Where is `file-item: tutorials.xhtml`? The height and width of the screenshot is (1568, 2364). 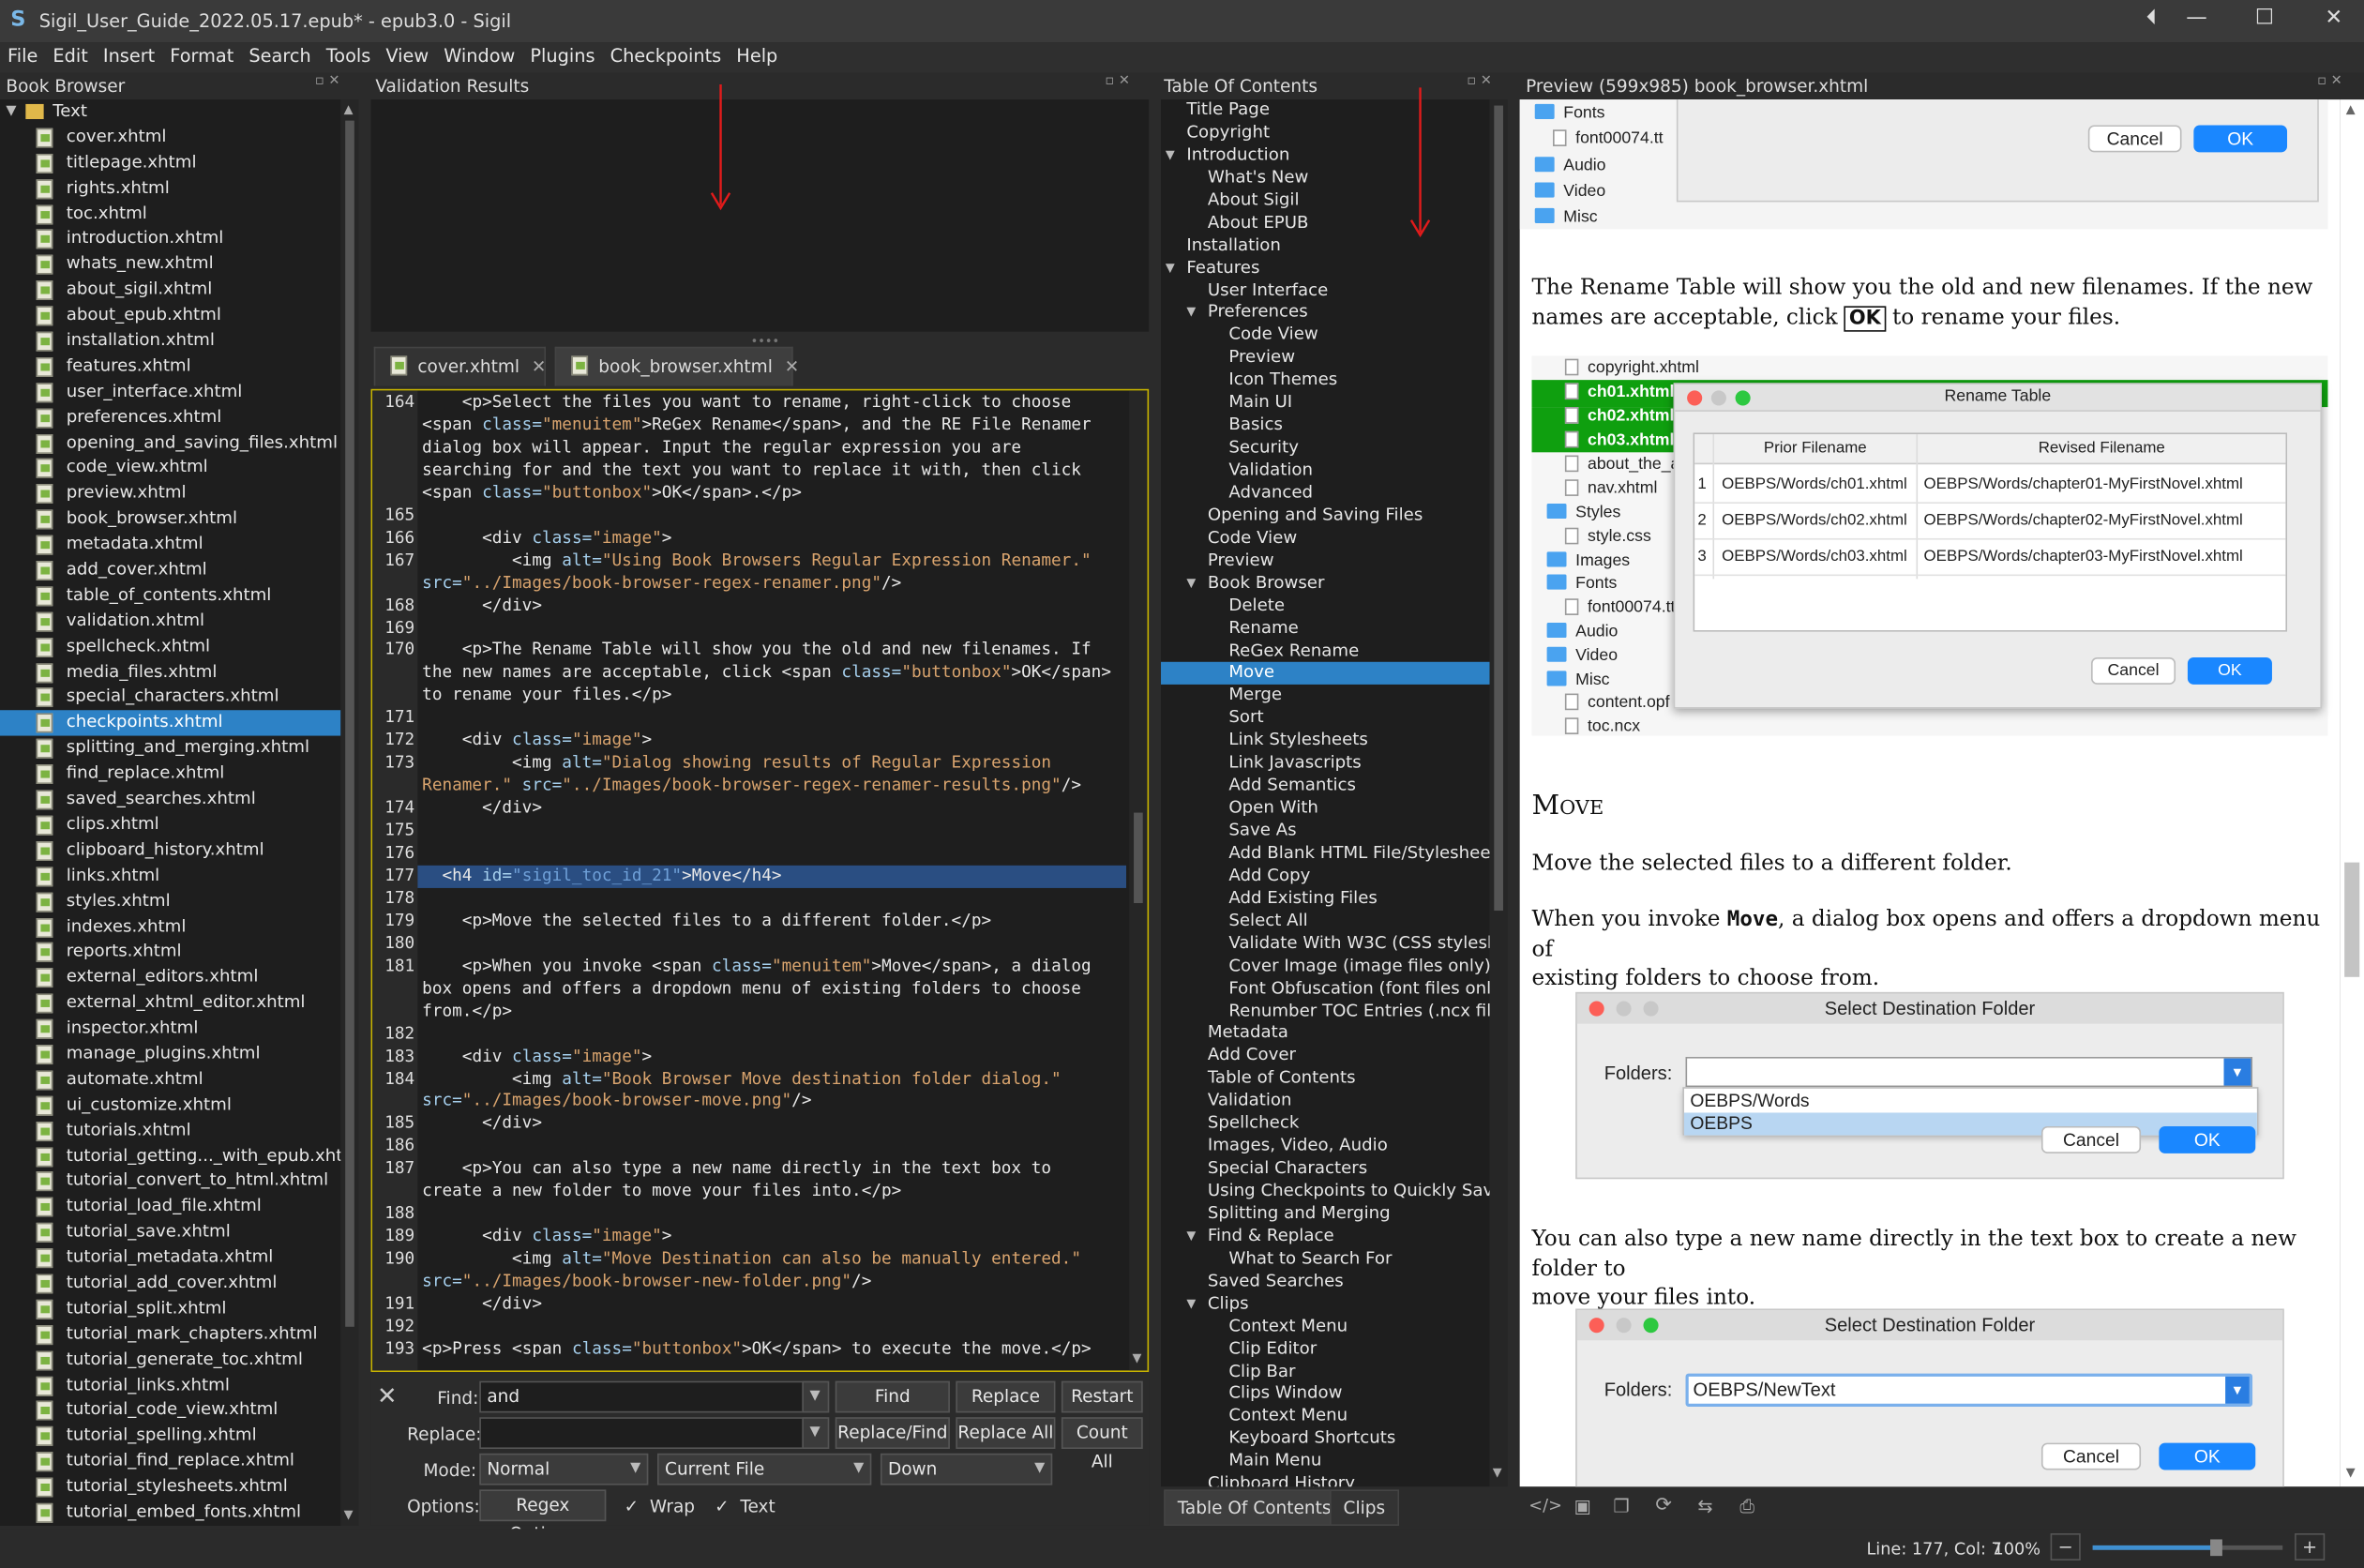
file-item: tutorials.xhtml is located at coordinates (170, 1130).